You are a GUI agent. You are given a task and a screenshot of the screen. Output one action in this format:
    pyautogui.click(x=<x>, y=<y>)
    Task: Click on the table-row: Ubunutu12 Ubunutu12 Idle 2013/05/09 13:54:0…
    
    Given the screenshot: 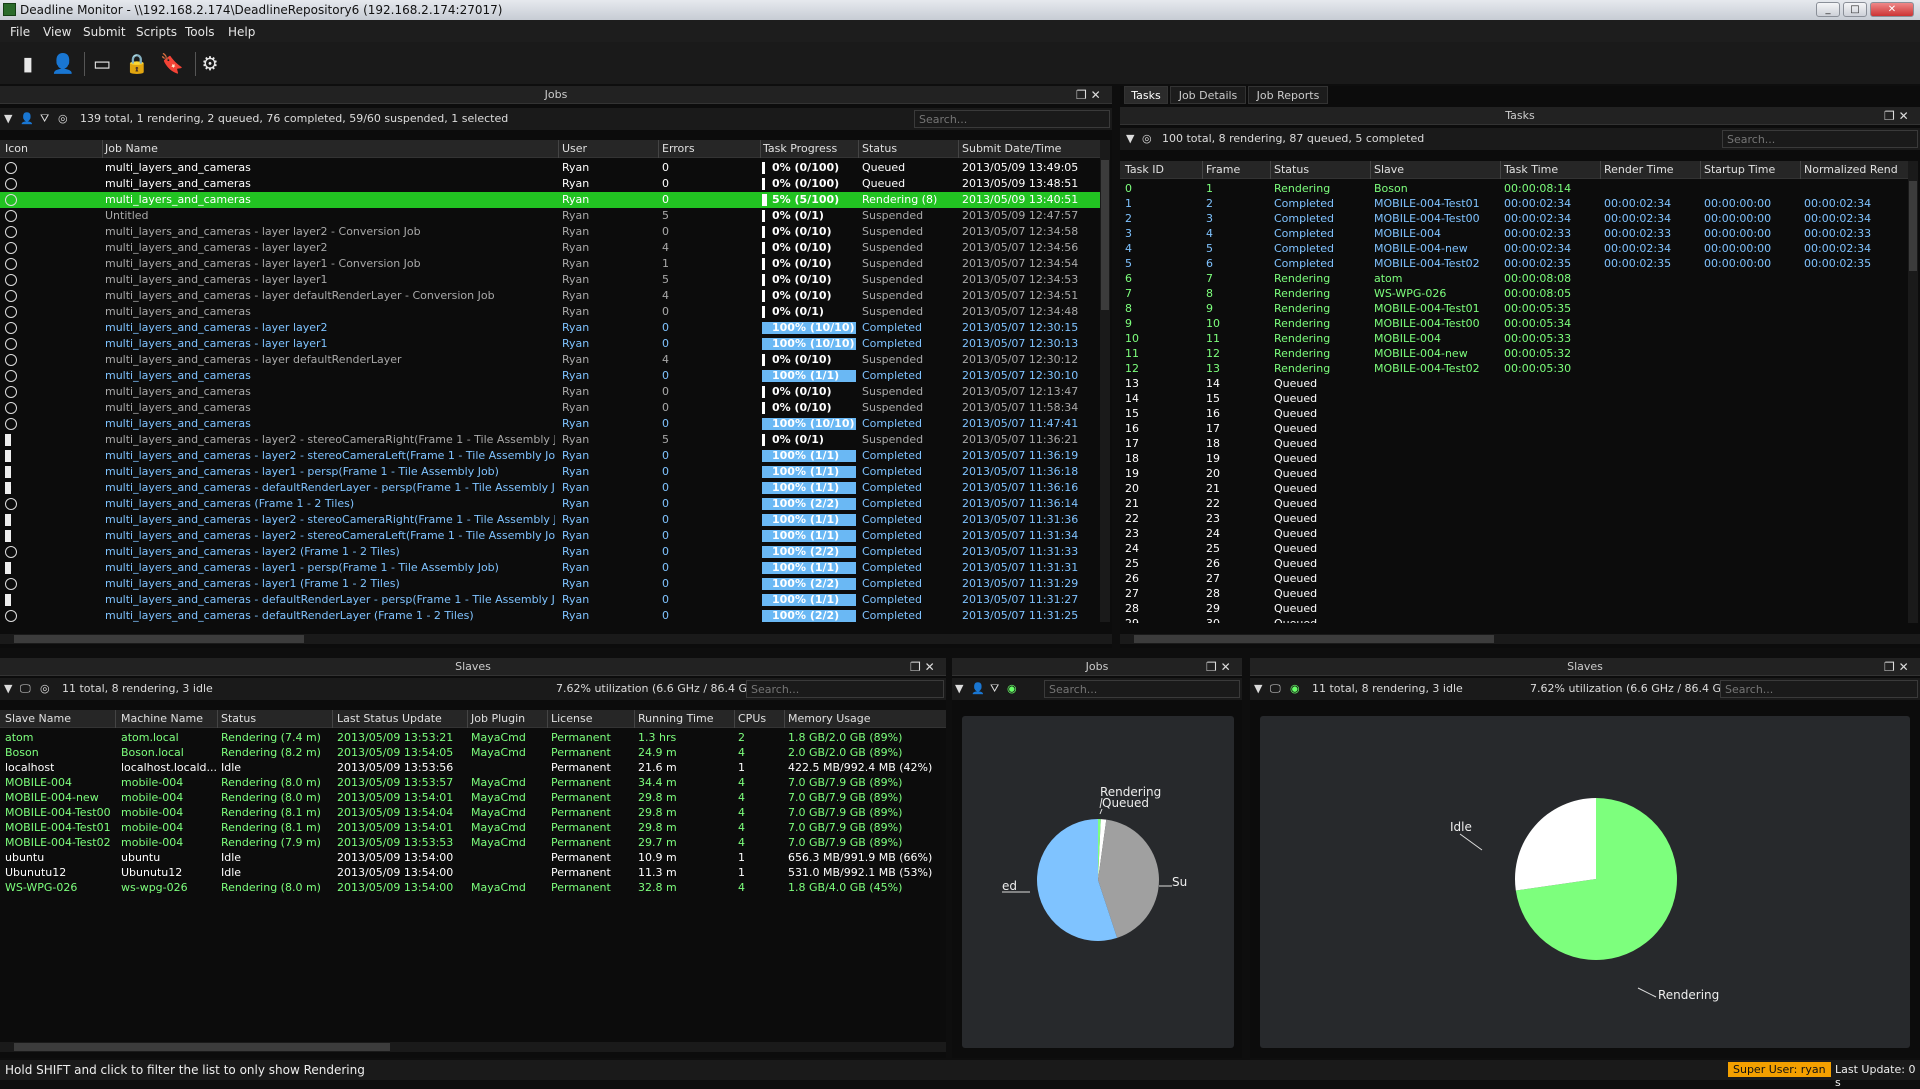 What is the action you would take?
    pyautogui.click(x=473, y=872)
    